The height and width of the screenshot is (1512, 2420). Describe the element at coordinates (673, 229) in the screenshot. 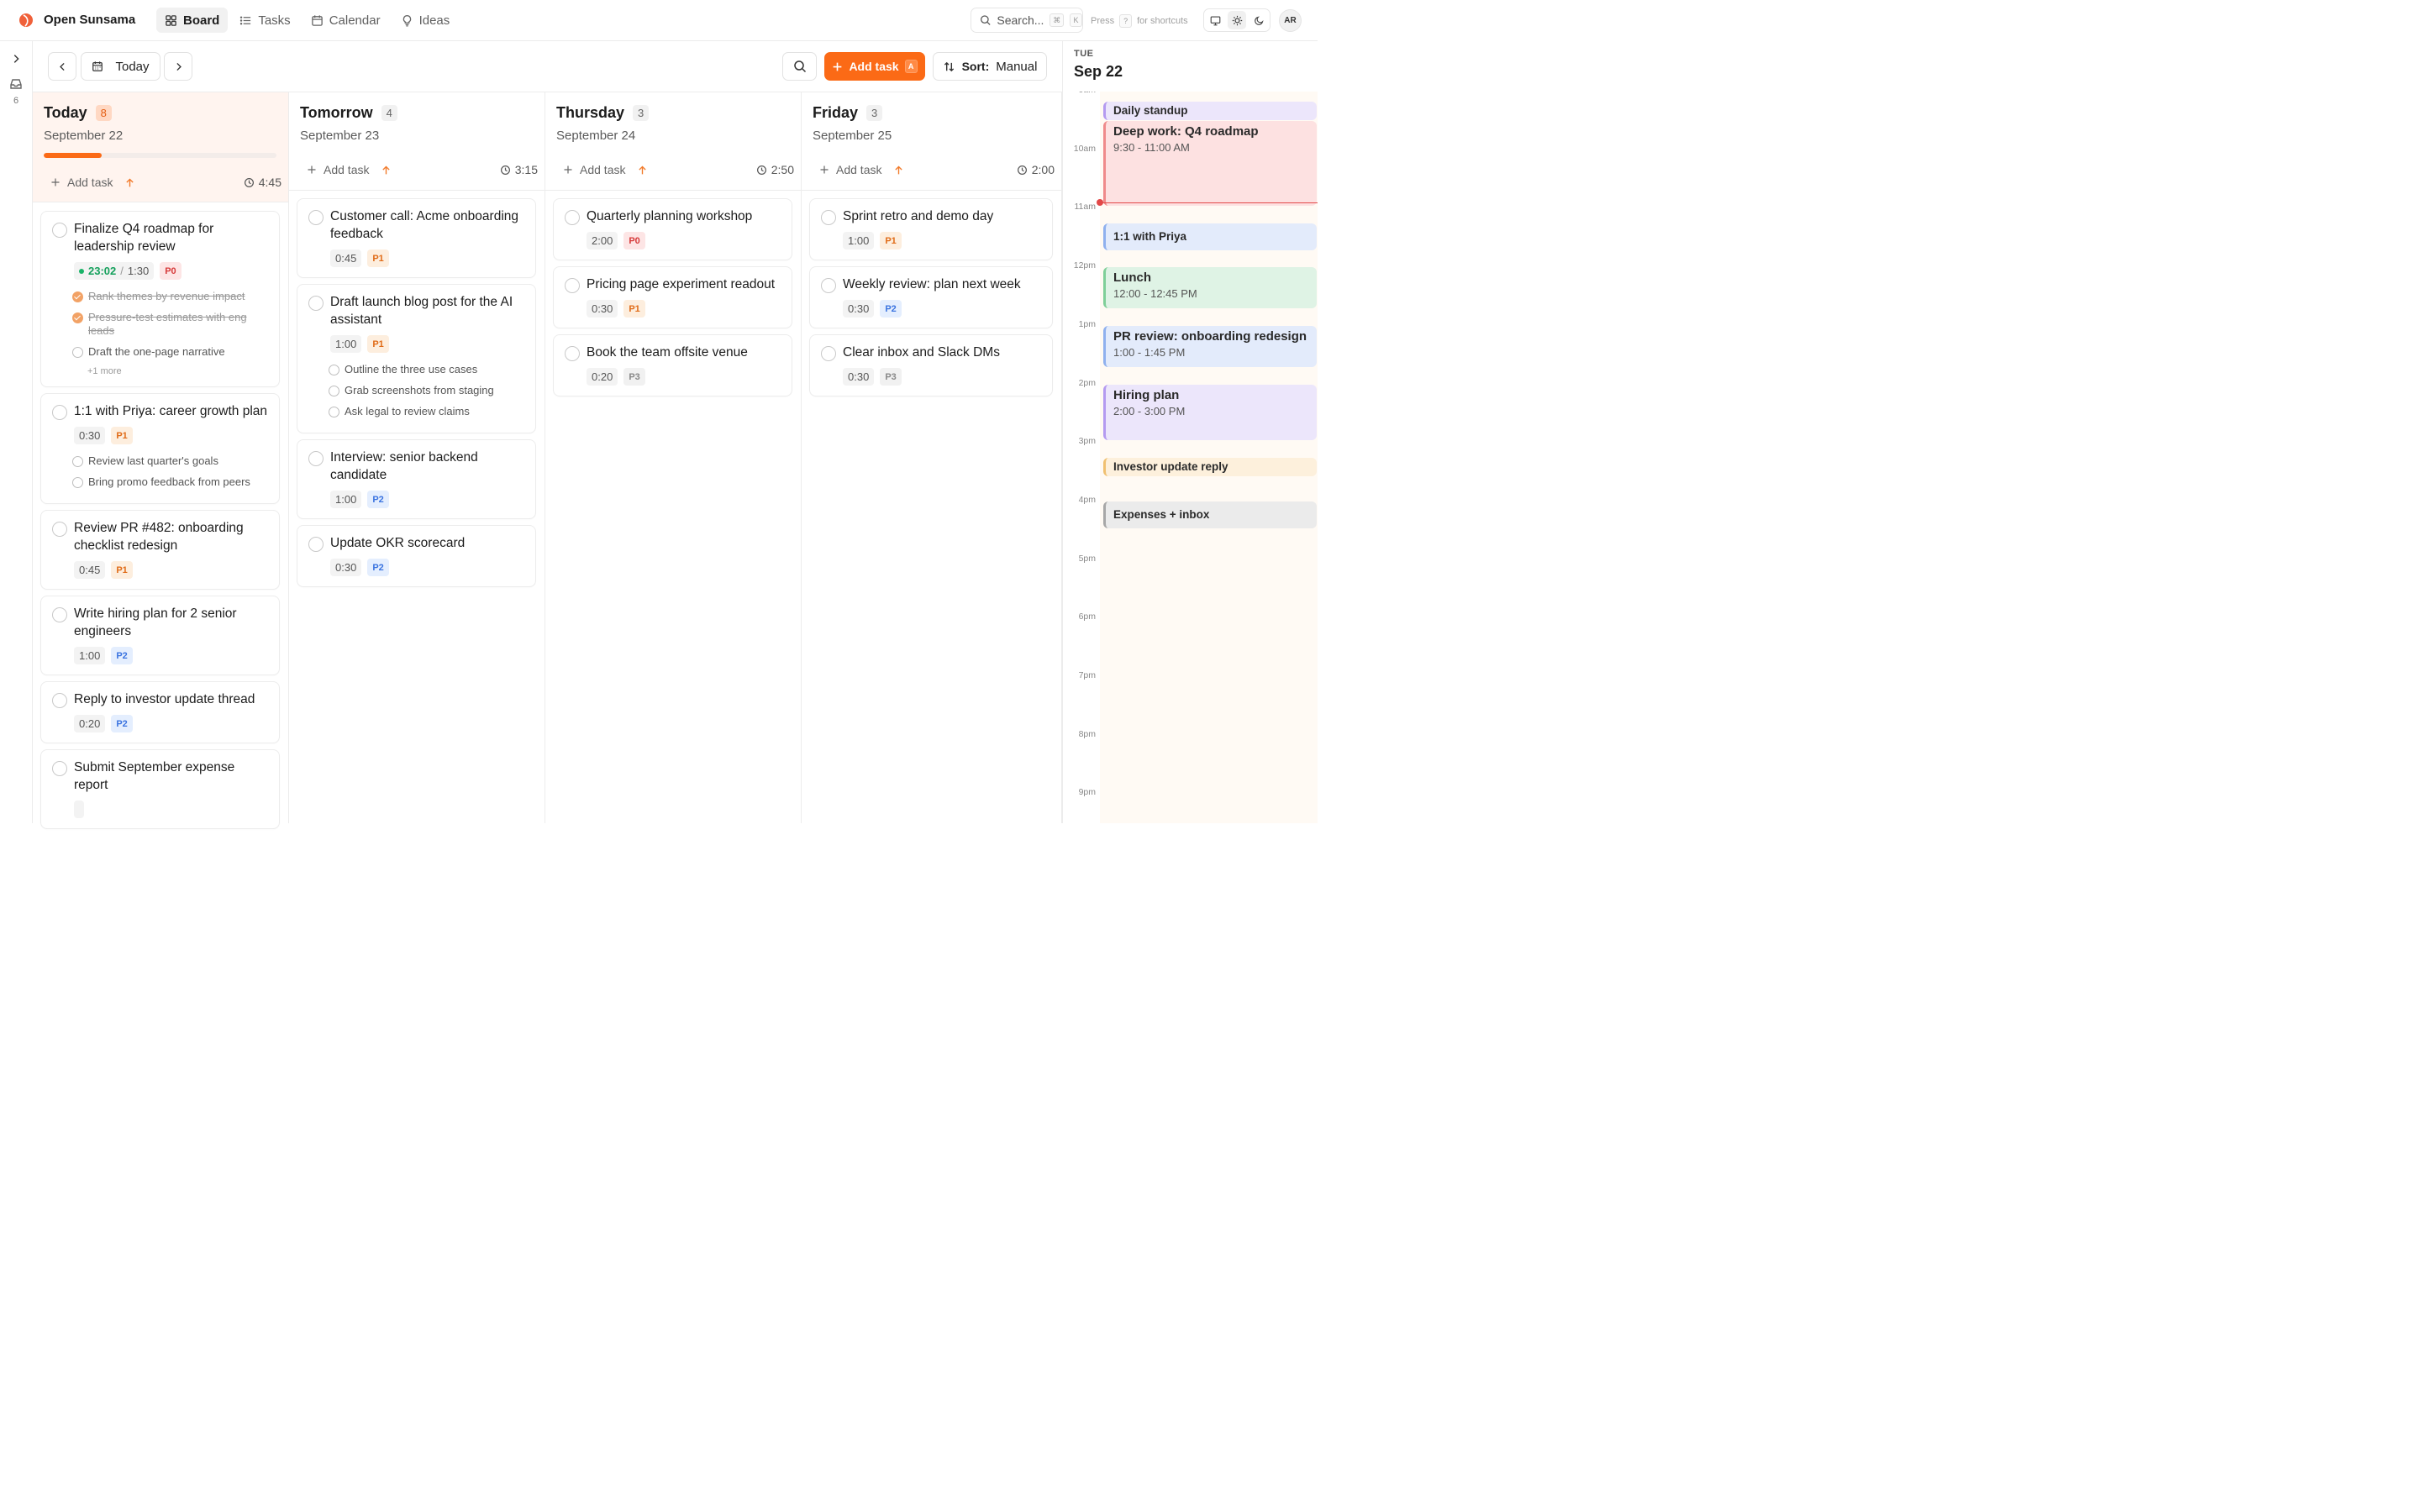

I see `task-card: Quarterly planning workshop 2:00 P0` at that location.